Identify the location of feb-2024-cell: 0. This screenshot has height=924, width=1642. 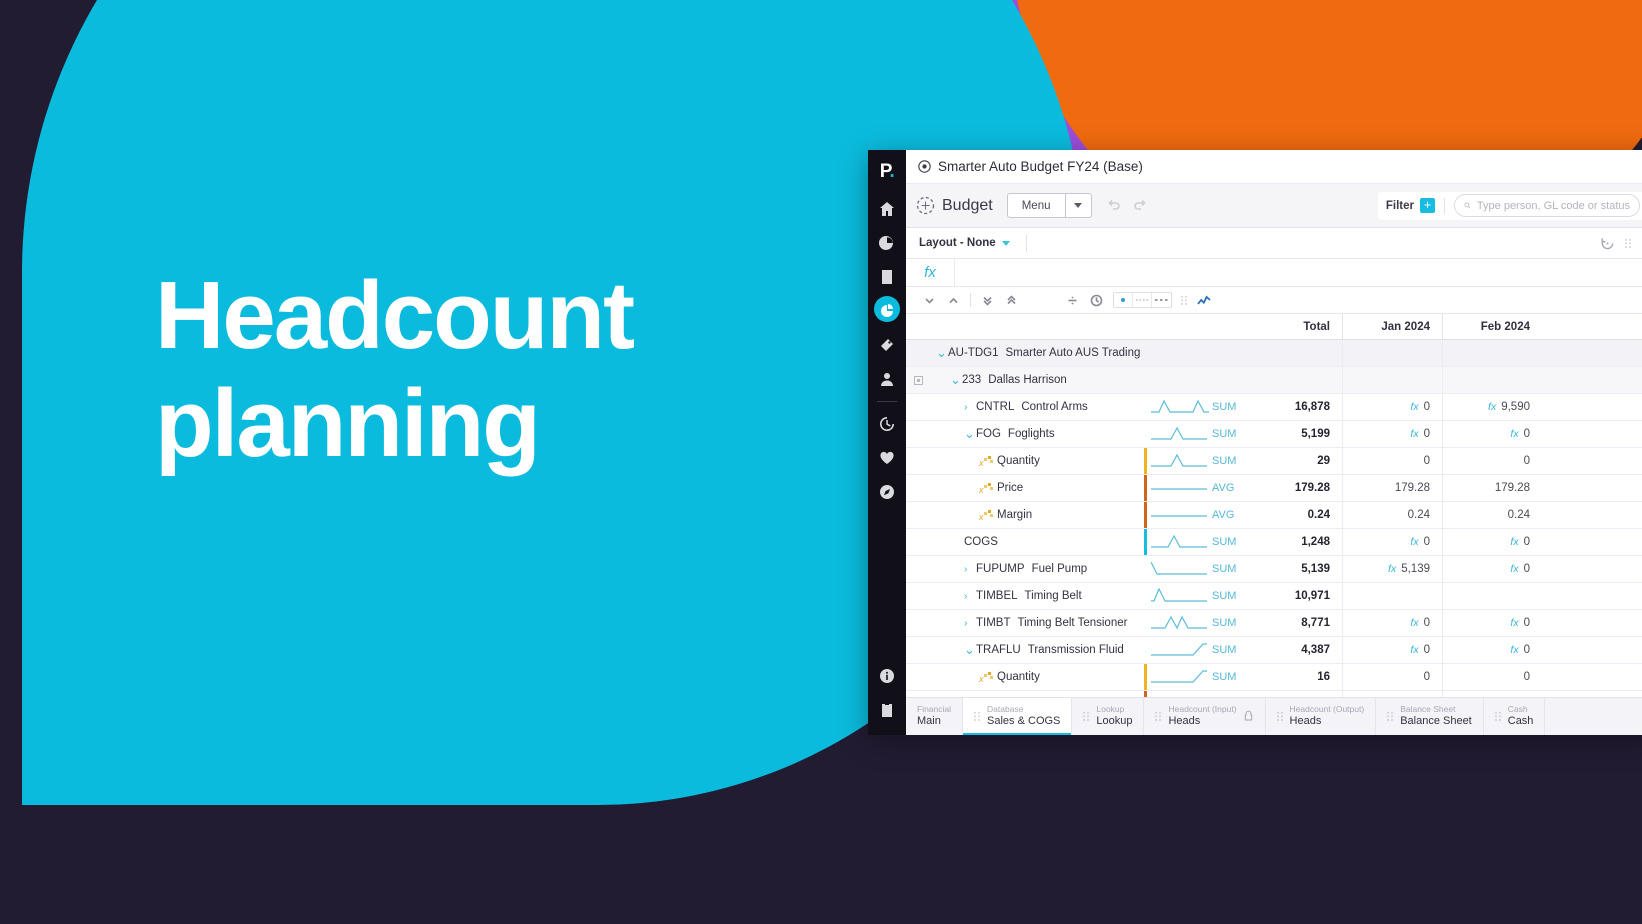
(1492, 461).